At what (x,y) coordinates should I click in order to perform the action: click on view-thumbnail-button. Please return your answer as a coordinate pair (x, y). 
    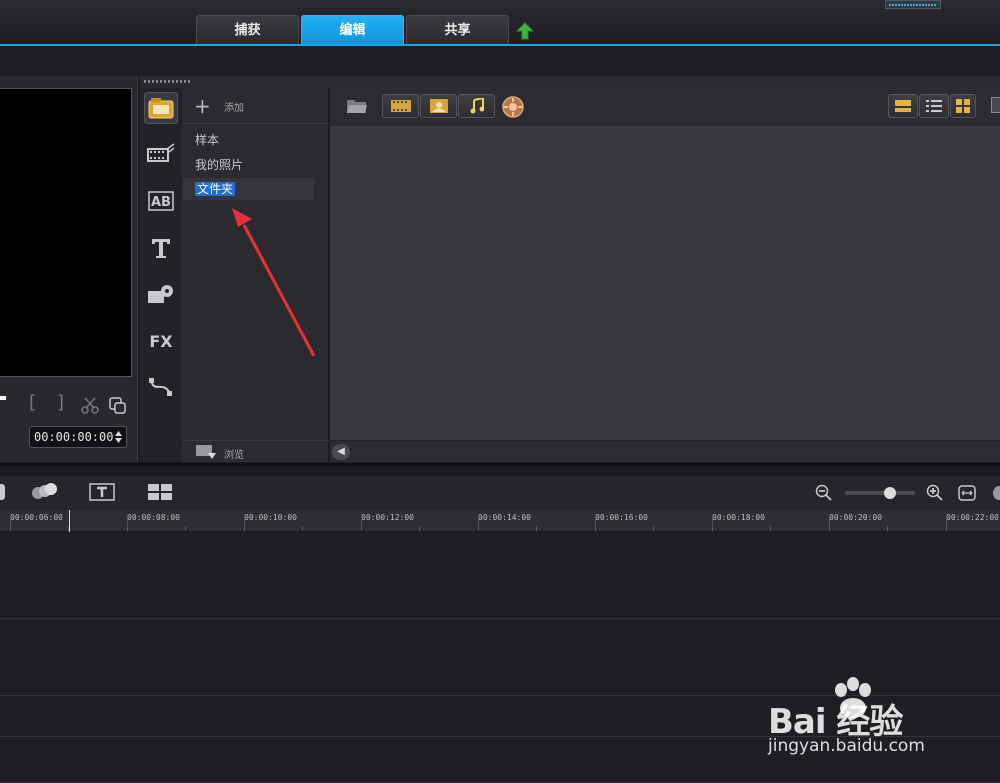
    Looking at the image, I should click on (903, 106).